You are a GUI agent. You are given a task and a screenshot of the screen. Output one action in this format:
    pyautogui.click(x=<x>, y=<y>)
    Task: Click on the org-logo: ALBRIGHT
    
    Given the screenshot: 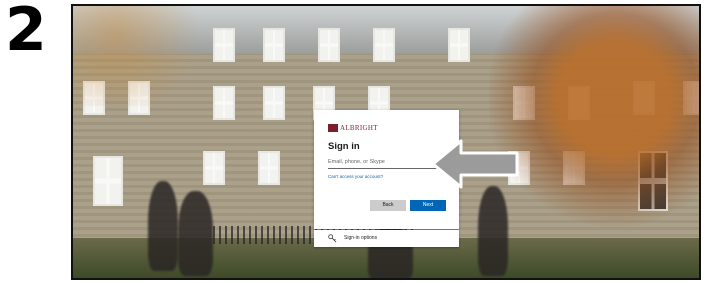 What is the action you would take?
    pyautogui.click(x=353, y=128)
    